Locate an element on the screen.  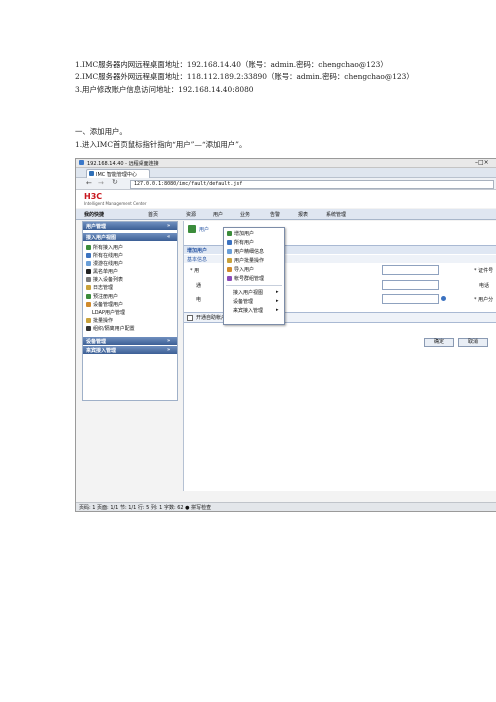
ok-button: 确定 is located at coordinates (439, 342).